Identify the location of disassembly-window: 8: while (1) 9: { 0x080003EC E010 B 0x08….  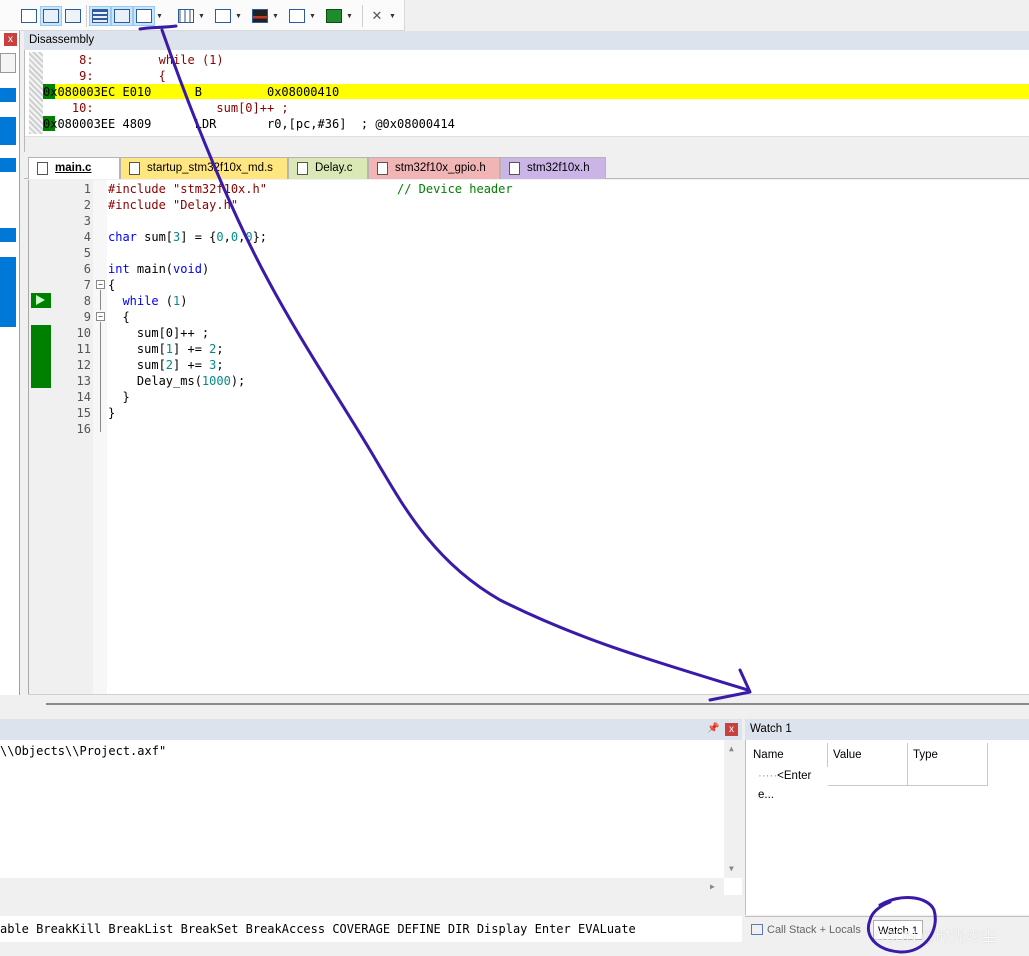
(526, 101).